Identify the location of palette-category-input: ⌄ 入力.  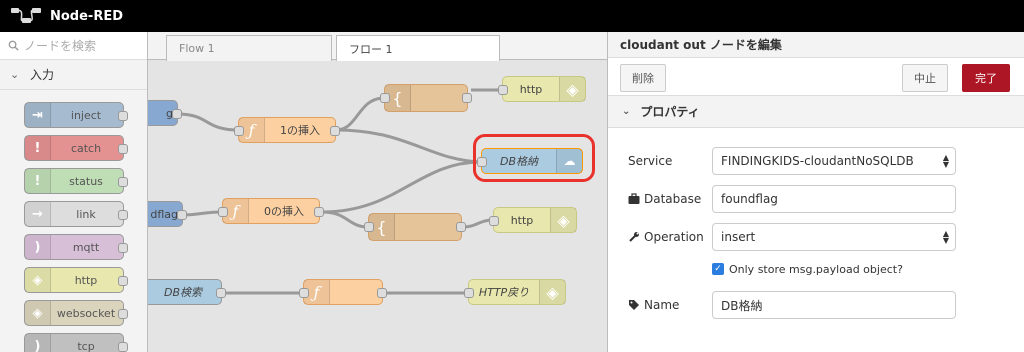
(73, 75).